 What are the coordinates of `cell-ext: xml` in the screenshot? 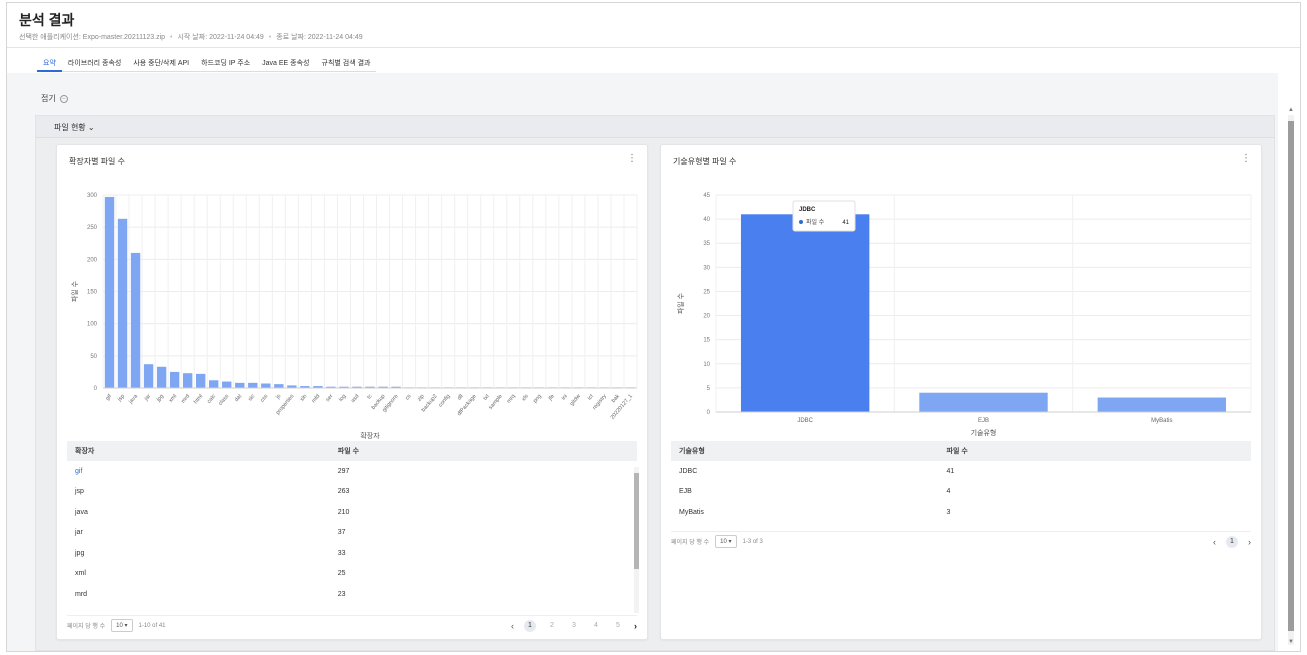 It's located at (80, 574).